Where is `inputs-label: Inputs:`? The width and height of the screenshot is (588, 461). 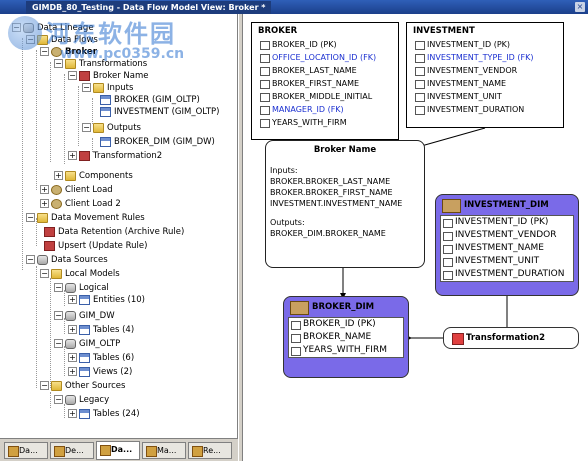 inputs-label: Inputs: is located at coordinates (284, 170).